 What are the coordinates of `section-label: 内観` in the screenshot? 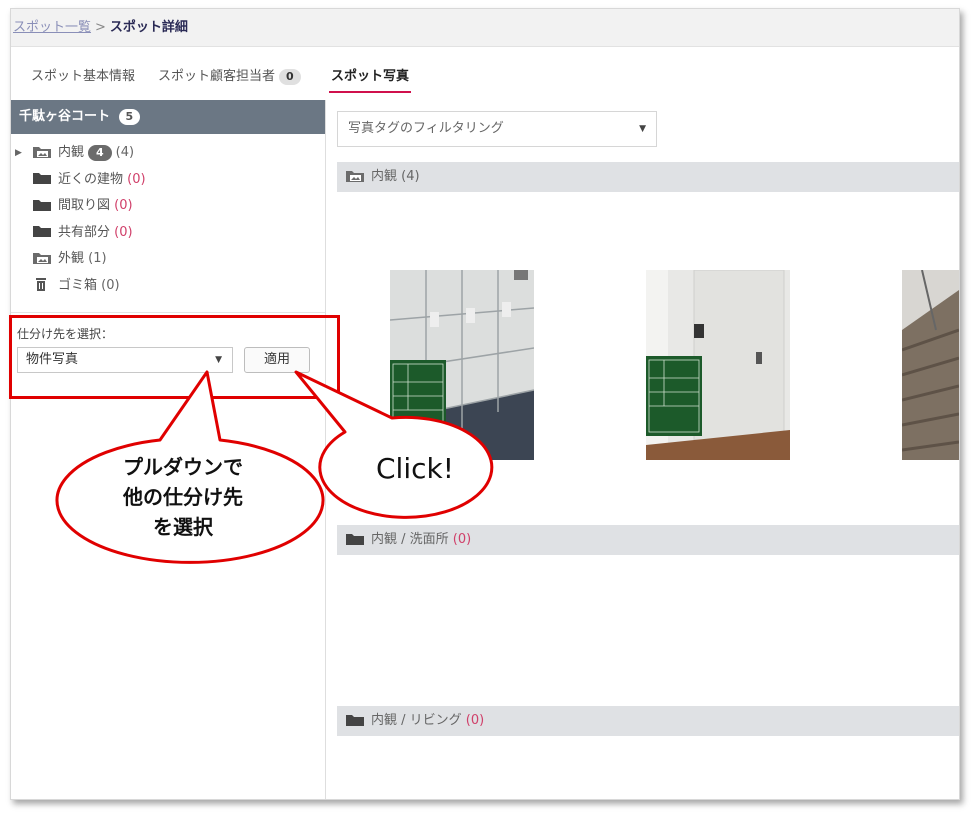 It's located at (384, 176).